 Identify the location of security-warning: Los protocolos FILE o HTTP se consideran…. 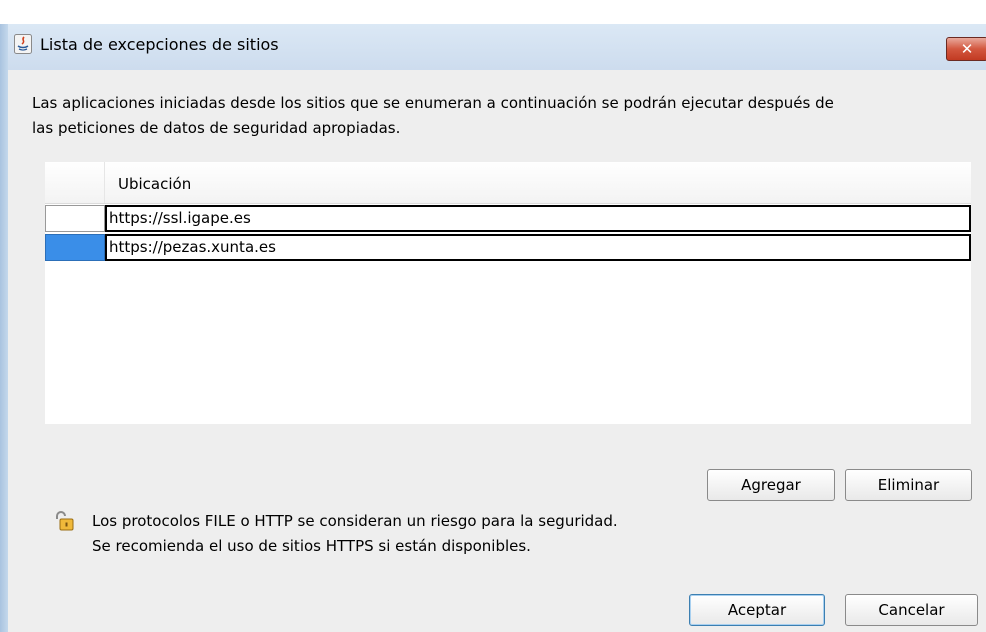
(355, 534).